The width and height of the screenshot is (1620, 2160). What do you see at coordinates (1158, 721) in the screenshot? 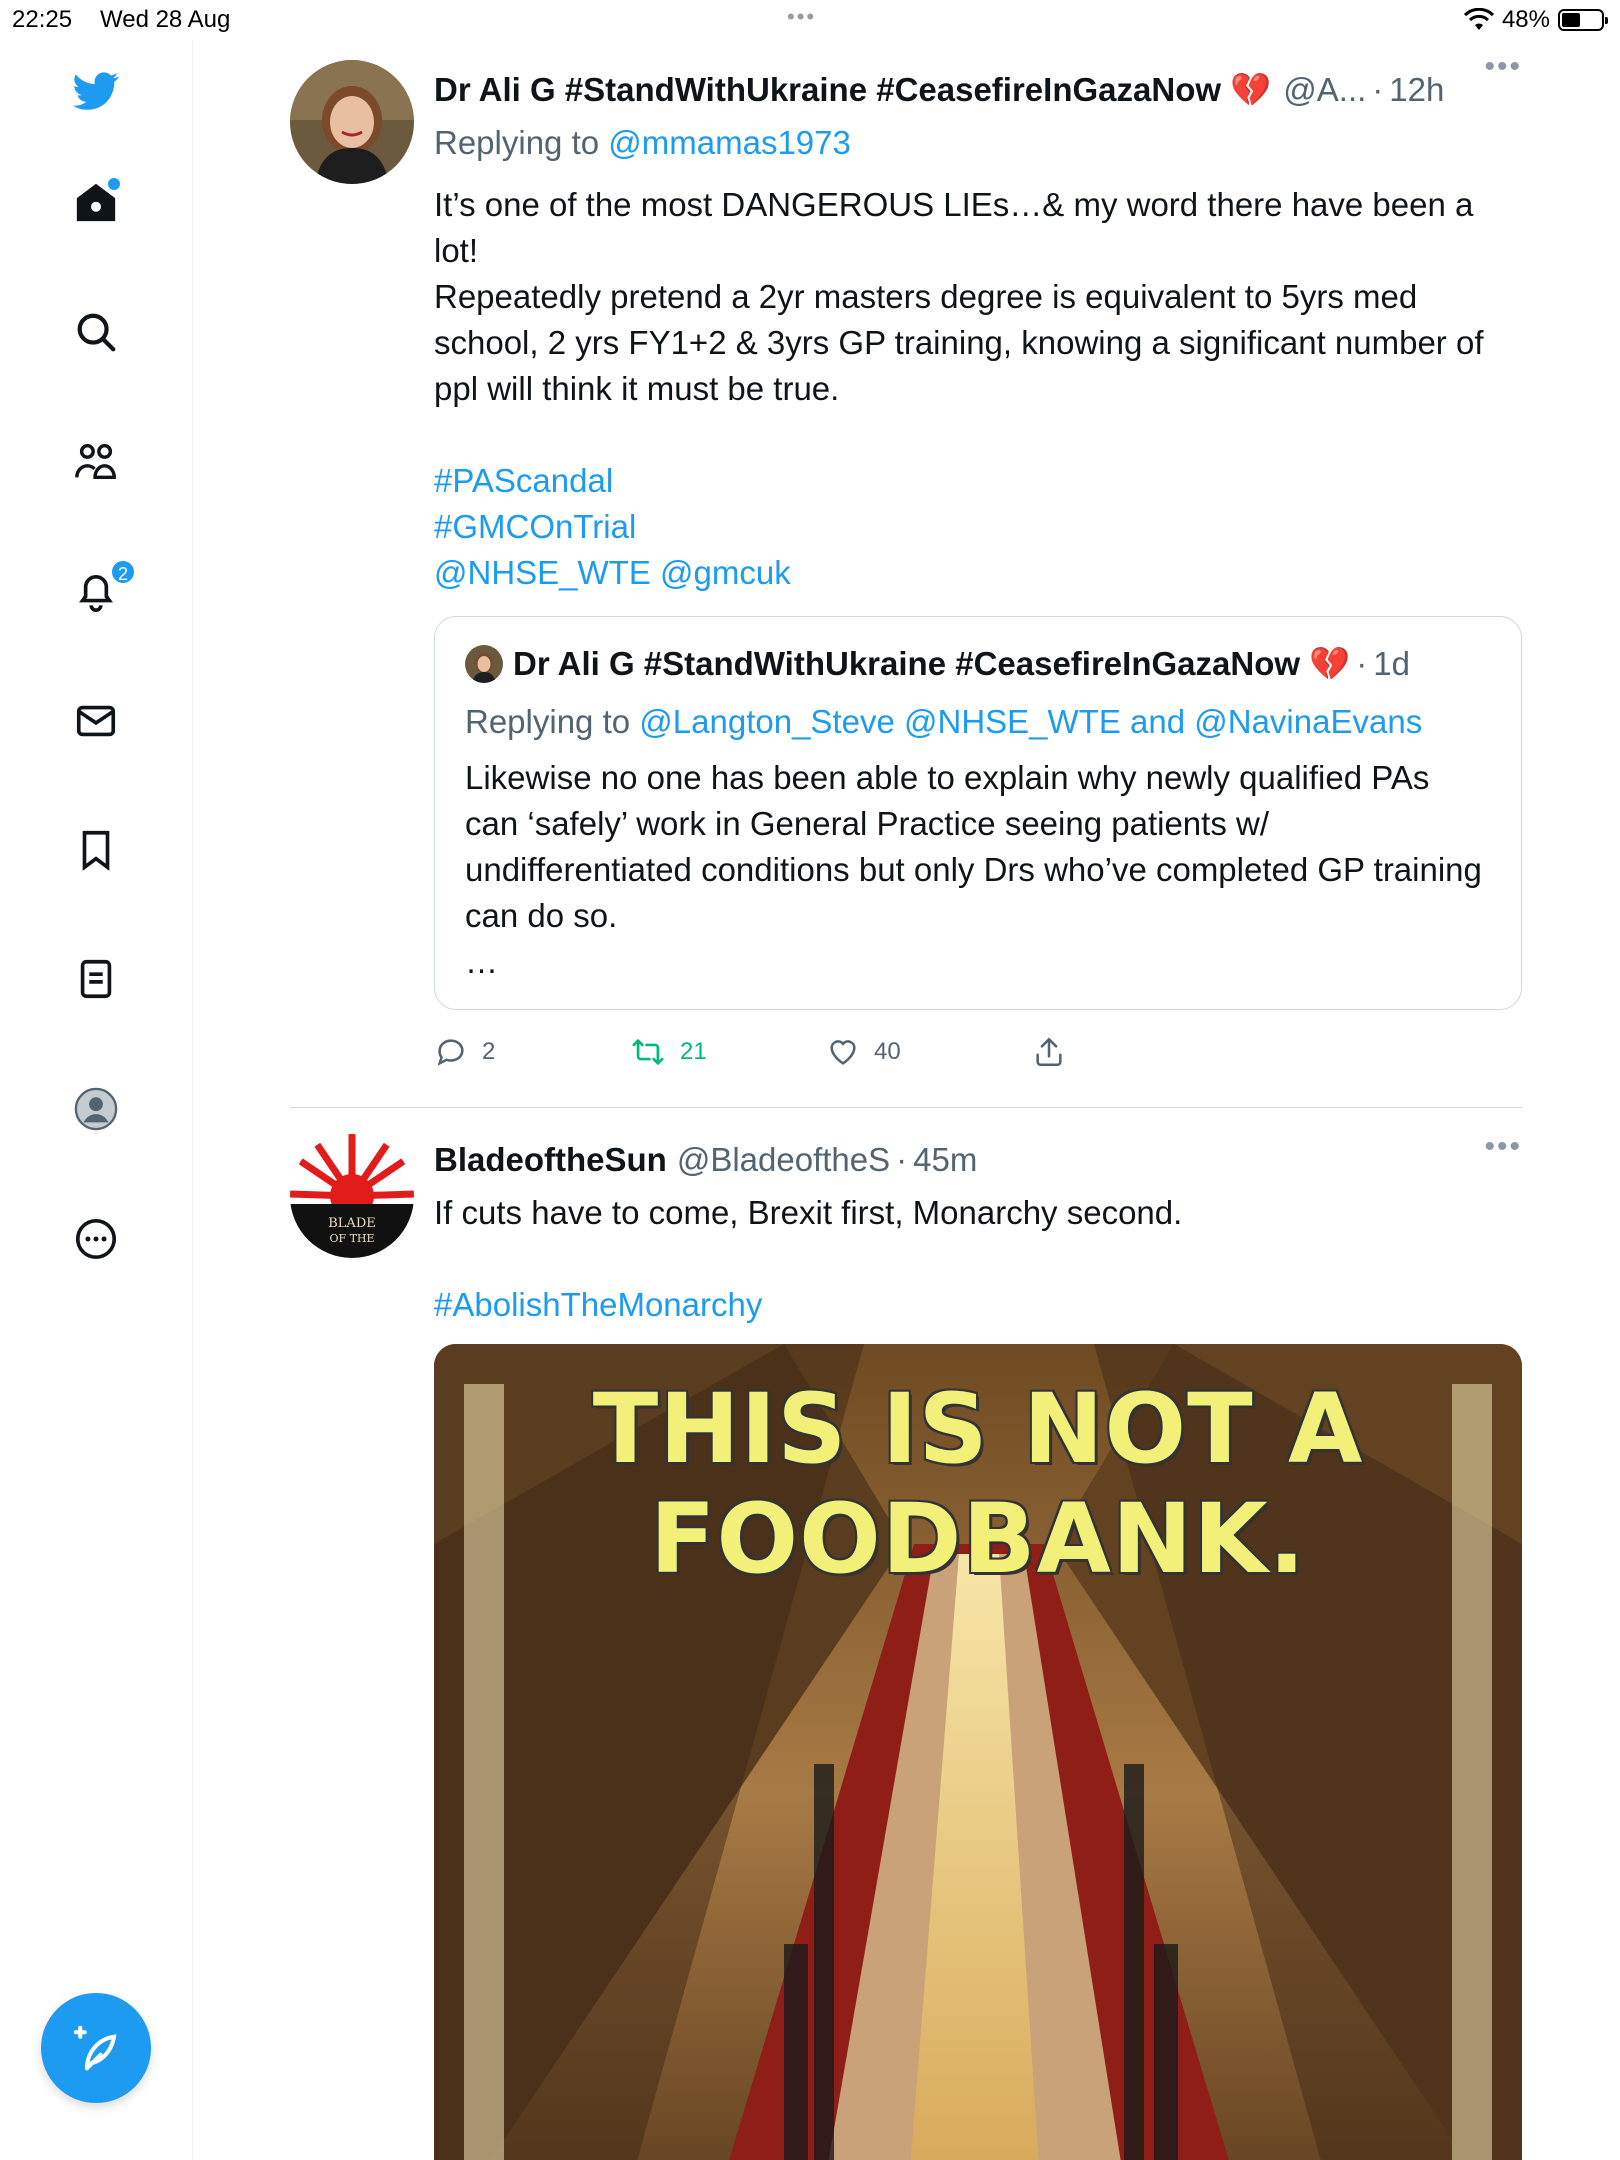
I see `replying-and: and` at bounding box center [1158, 721].